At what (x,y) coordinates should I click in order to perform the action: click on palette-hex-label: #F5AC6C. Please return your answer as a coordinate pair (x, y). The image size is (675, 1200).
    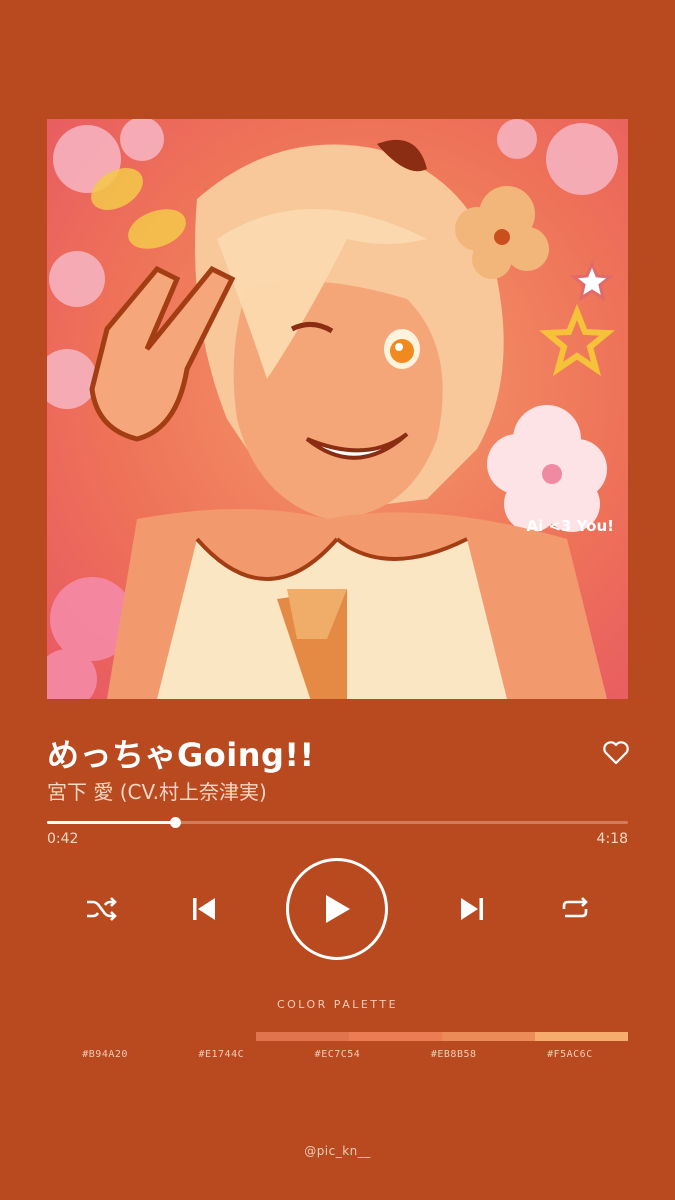
    Looking at the image, I should click on (570, 1054).